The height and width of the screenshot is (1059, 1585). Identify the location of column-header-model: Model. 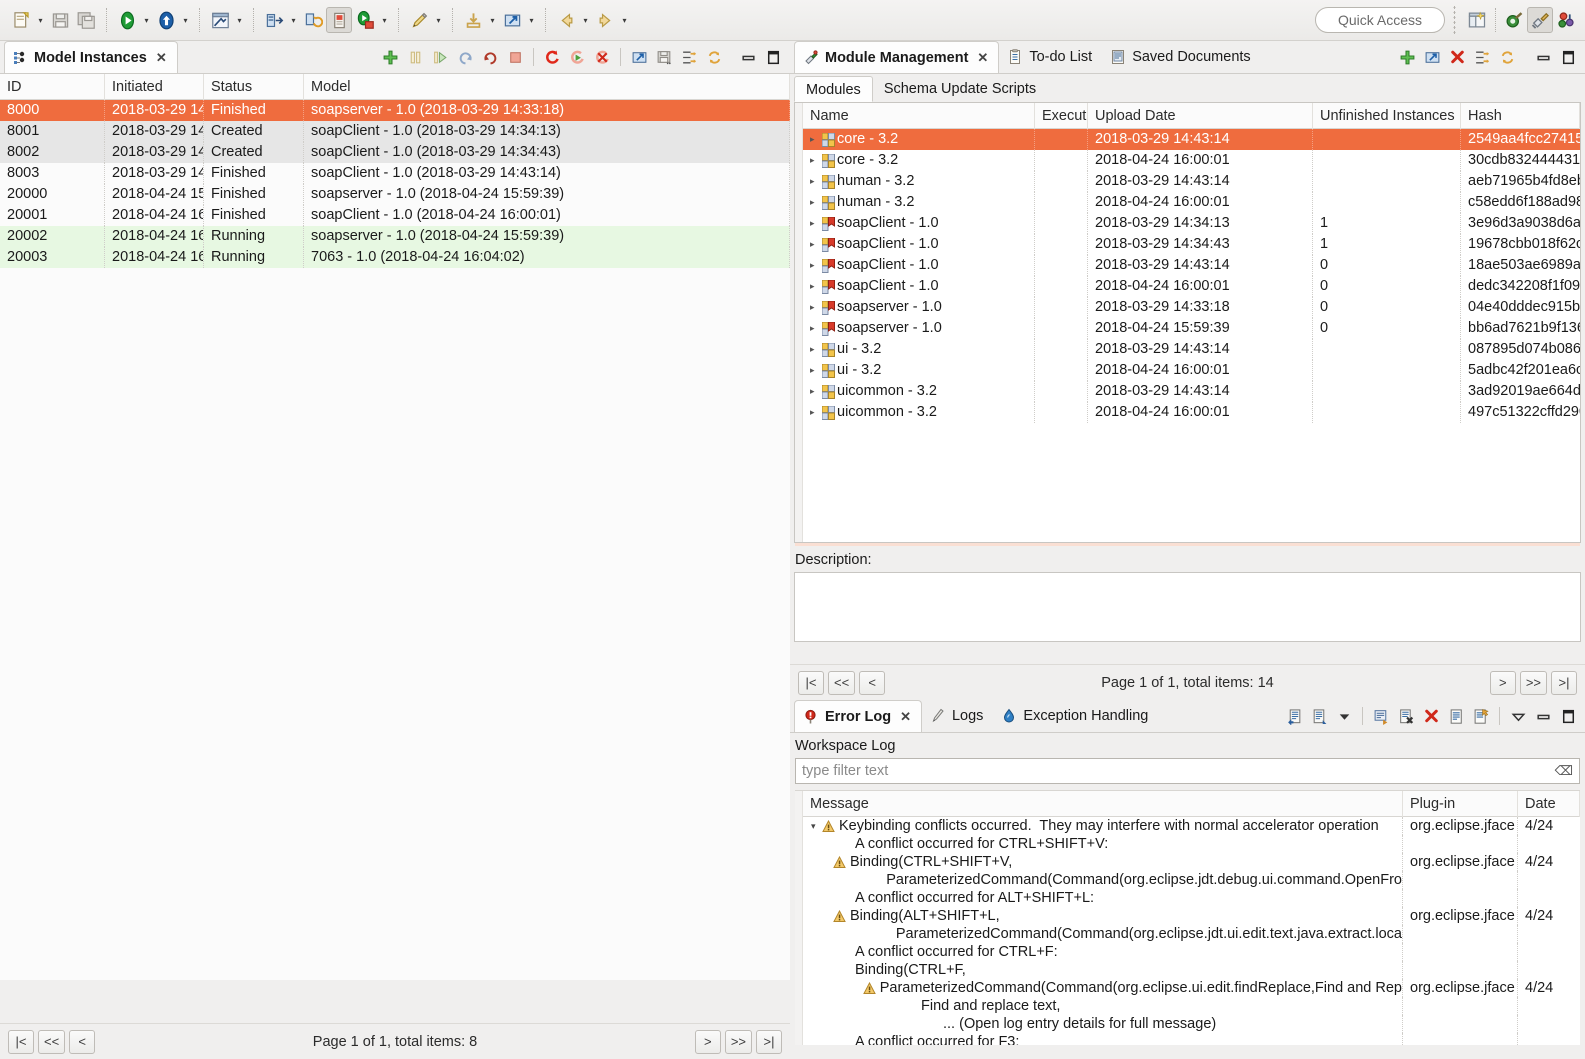
(547, 86).